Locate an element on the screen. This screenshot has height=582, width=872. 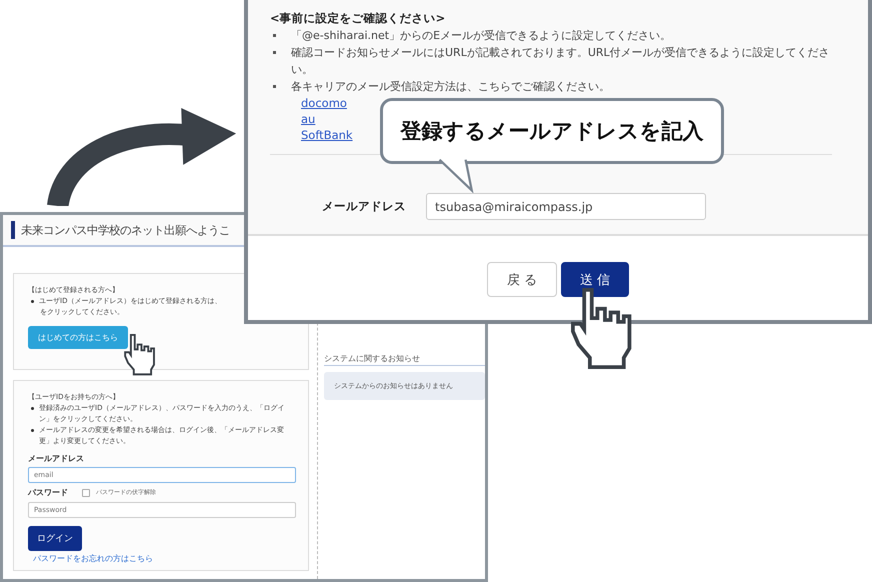
back-button: 戻 る is located at coordinates (522, 279).